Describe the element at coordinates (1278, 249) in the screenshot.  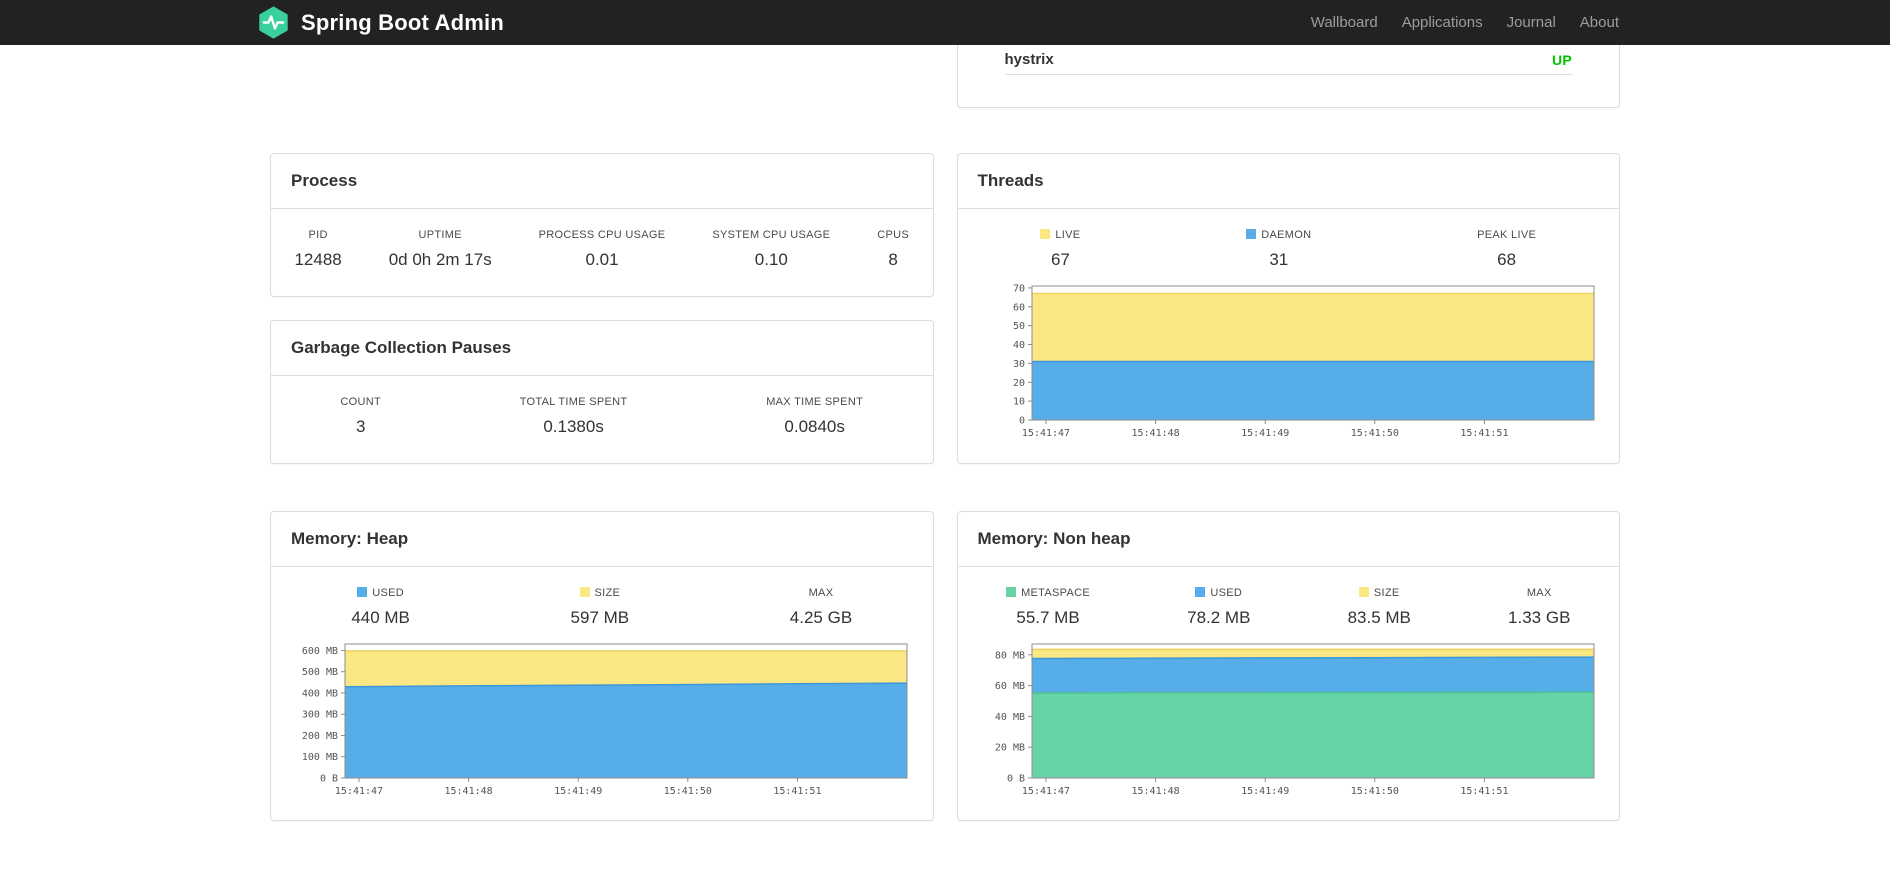
I see `legend-item-daemon: DAEMON 31` at that location.